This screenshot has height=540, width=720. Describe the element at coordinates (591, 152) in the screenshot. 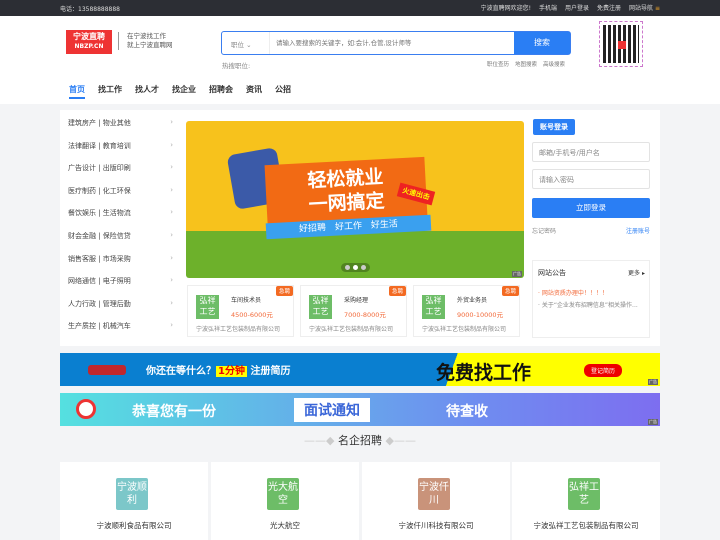

I see `username-input: 邮箱/手机号/用户名` at that location.